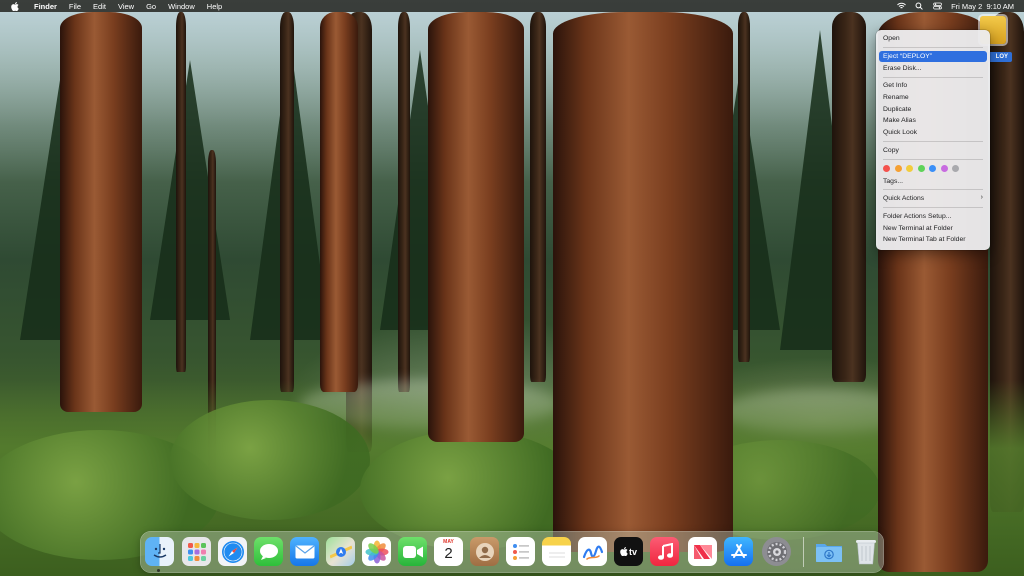 Image resolution: width=1024 pixels, height=576 pixels. Describe the element at coordinates (919, 6) in the screenshot. I see `search-icon` at that location.